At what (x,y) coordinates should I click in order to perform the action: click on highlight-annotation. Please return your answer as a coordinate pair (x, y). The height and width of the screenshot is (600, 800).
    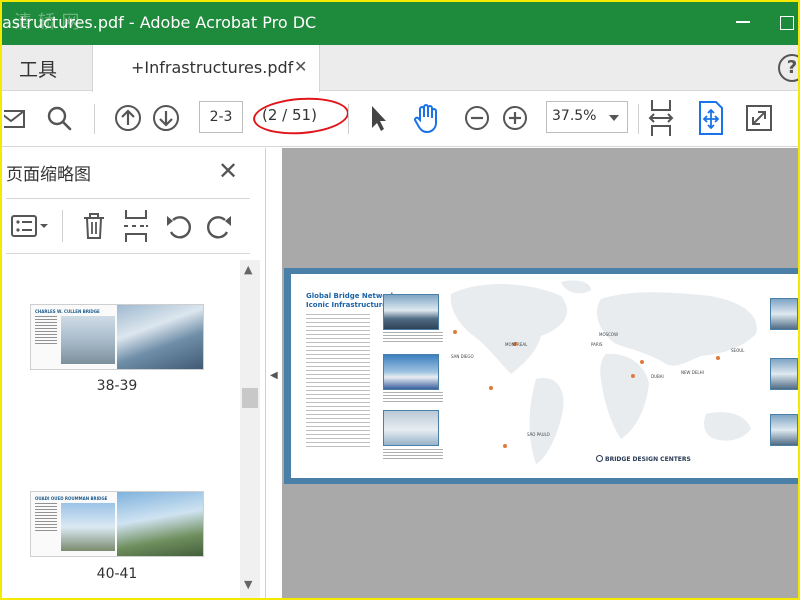
    Looking at the image, I should click on (301, 116).